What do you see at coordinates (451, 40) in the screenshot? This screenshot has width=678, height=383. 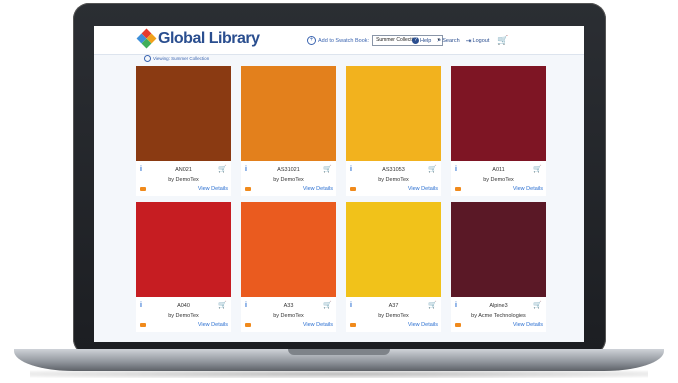 I see `search-label: Search` at bounding box center [451, 40].